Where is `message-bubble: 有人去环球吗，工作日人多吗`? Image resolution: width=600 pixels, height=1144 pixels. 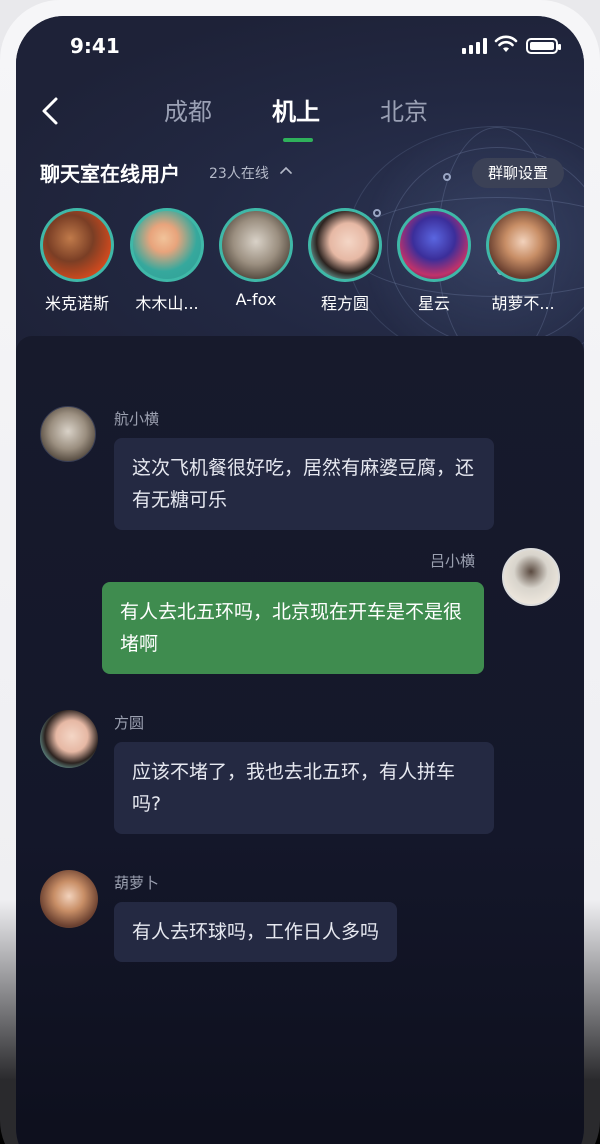
message-bubble: 有人去环球吗，工作日人多吗 is located at coordinates (256, 932).